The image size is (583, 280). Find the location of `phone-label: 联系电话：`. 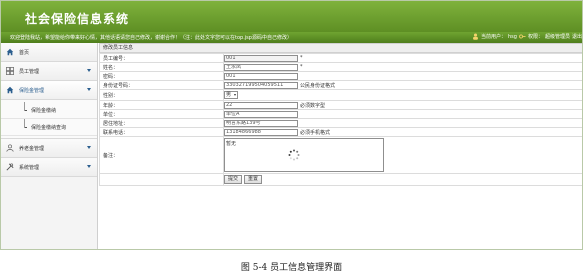

phone-label: 联系电话： is located at coordinates (161, 132).